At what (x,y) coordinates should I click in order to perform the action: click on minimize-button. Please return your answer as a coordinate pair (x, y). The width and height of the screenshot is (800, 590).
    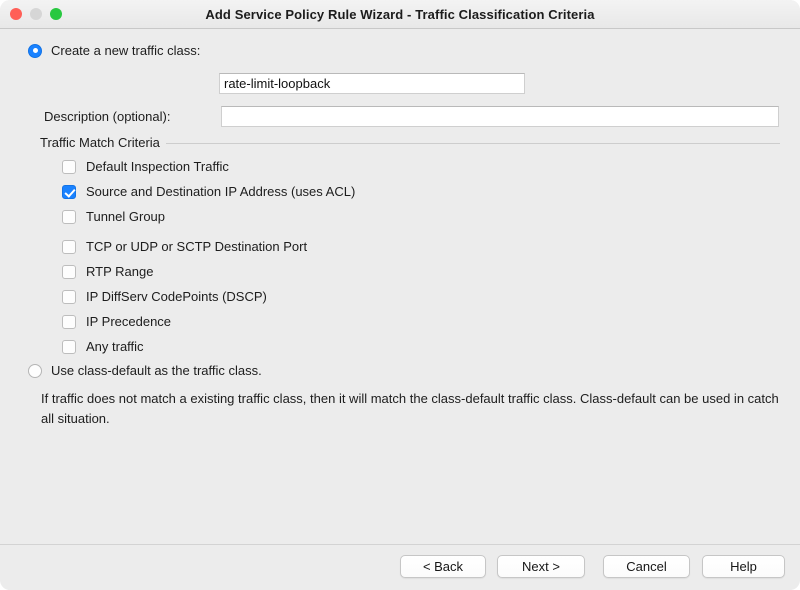
    Looking at the image, I should click on (36, 14).